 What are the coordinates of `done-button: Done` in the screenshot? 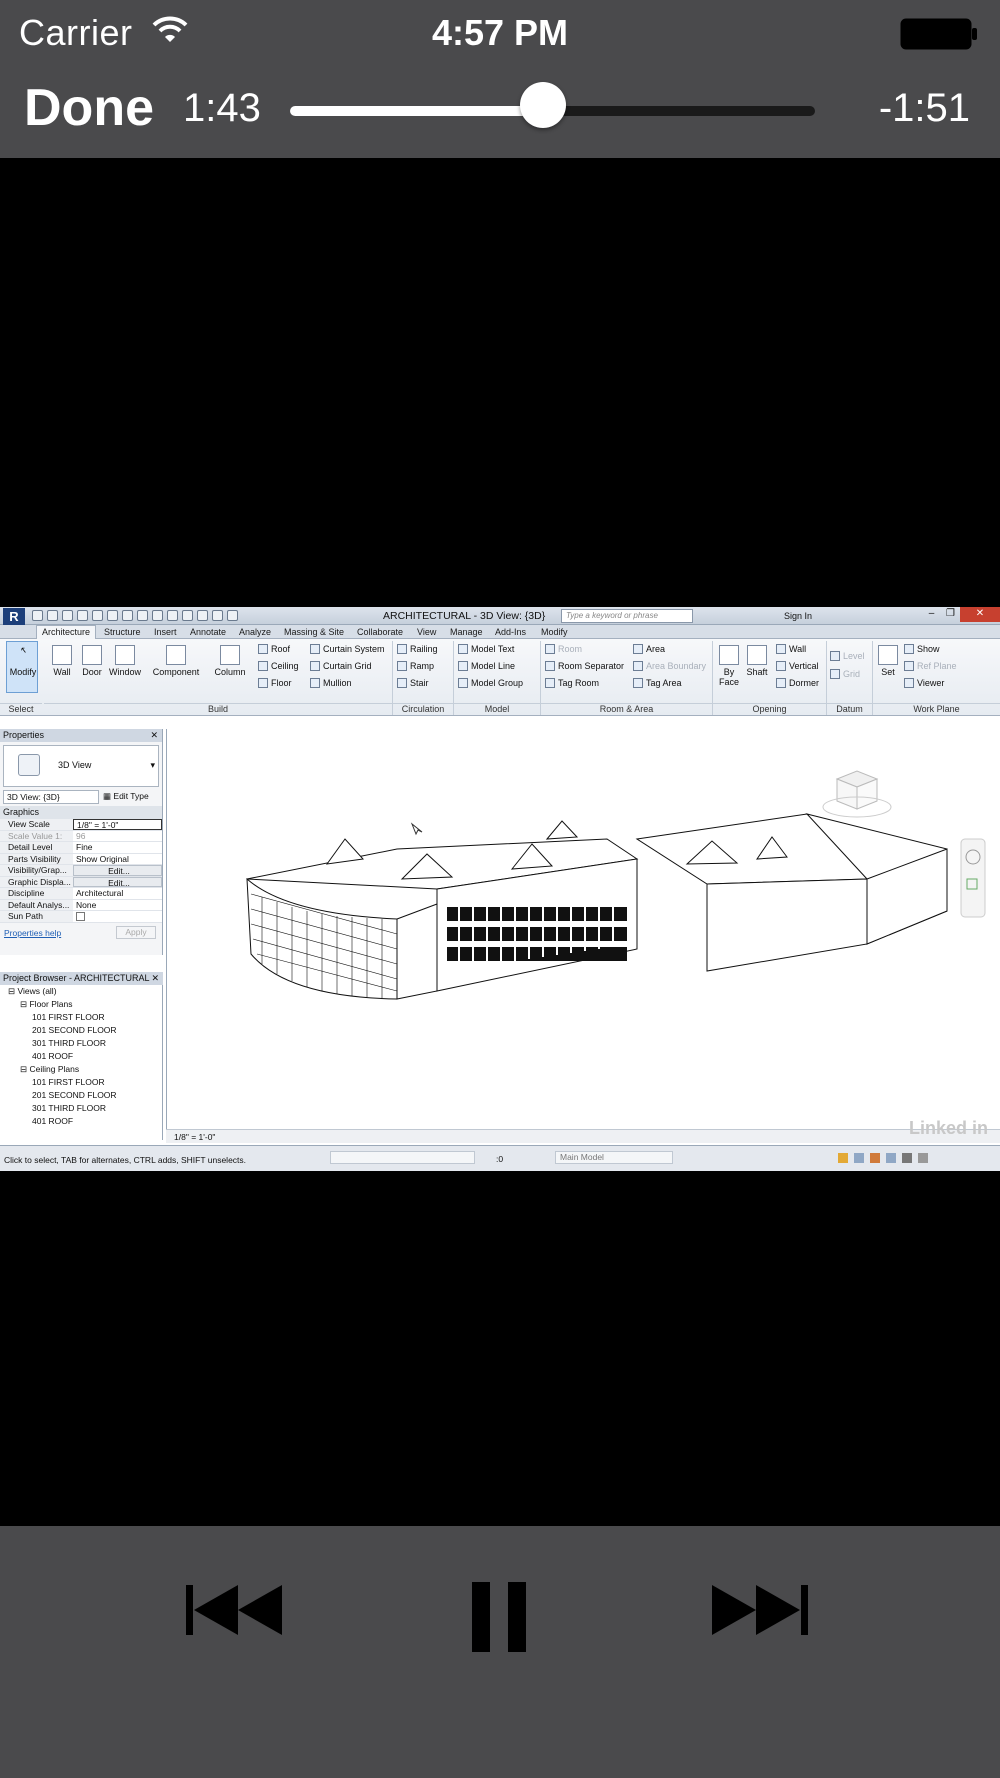 It's located at (89, 108).